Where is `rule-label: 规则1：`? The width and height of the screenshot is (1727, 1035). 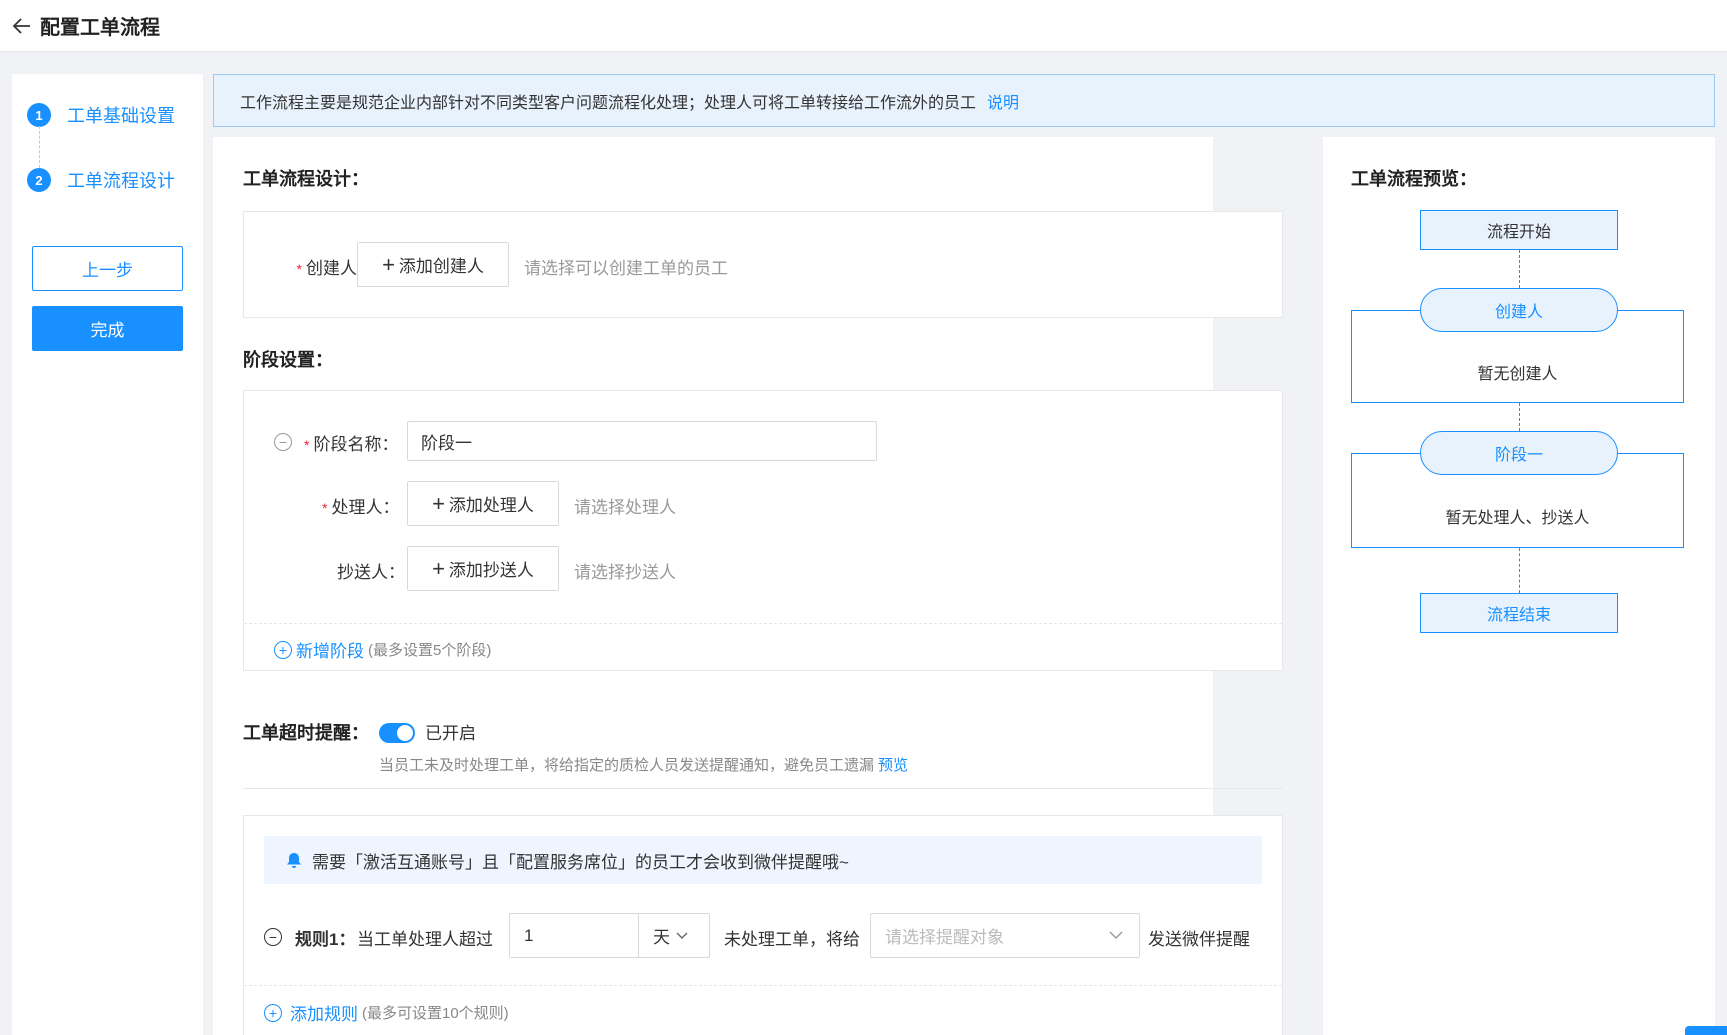
rule-label: 规则1： is located at coordinates (325, 939).